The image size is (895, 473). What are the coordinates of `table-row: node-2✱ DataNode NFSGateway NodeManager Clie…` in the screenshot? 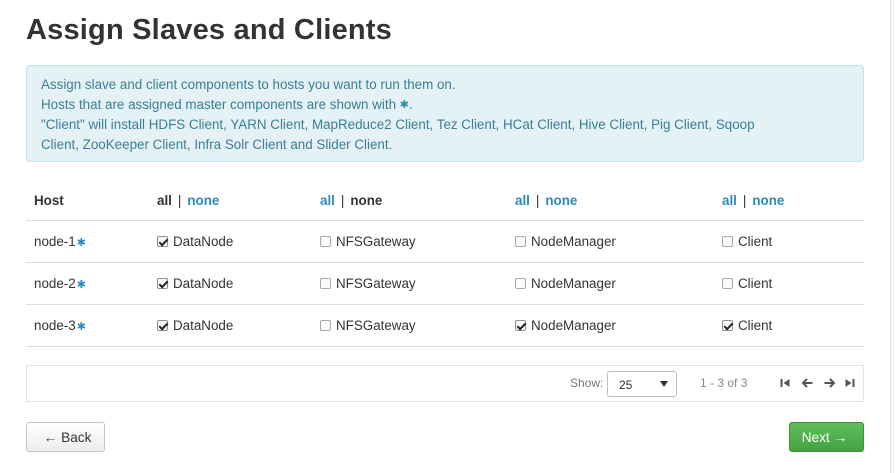 It's located at (445, 283).